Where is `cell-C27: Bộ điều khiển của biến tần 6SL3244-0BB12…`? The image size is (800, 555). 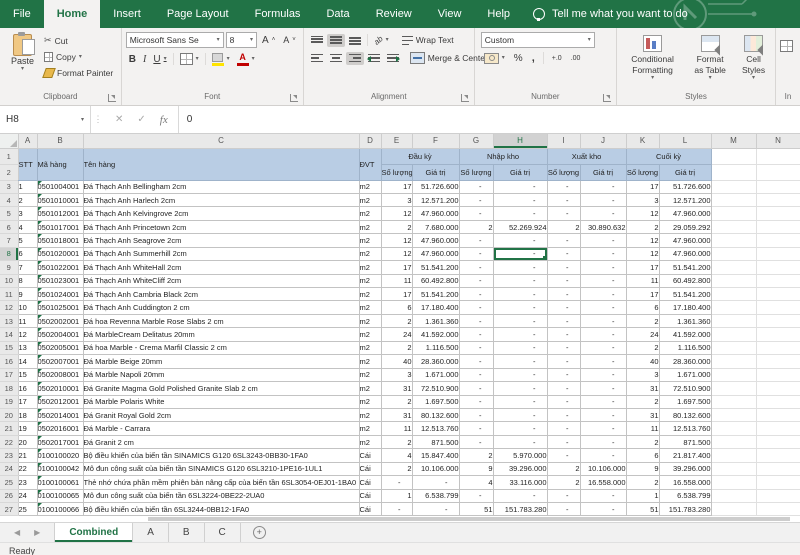
cell-C27: Bộ điều khiển của biến tần 6SL3244-0BB12… is located at coordinates (221, 509).